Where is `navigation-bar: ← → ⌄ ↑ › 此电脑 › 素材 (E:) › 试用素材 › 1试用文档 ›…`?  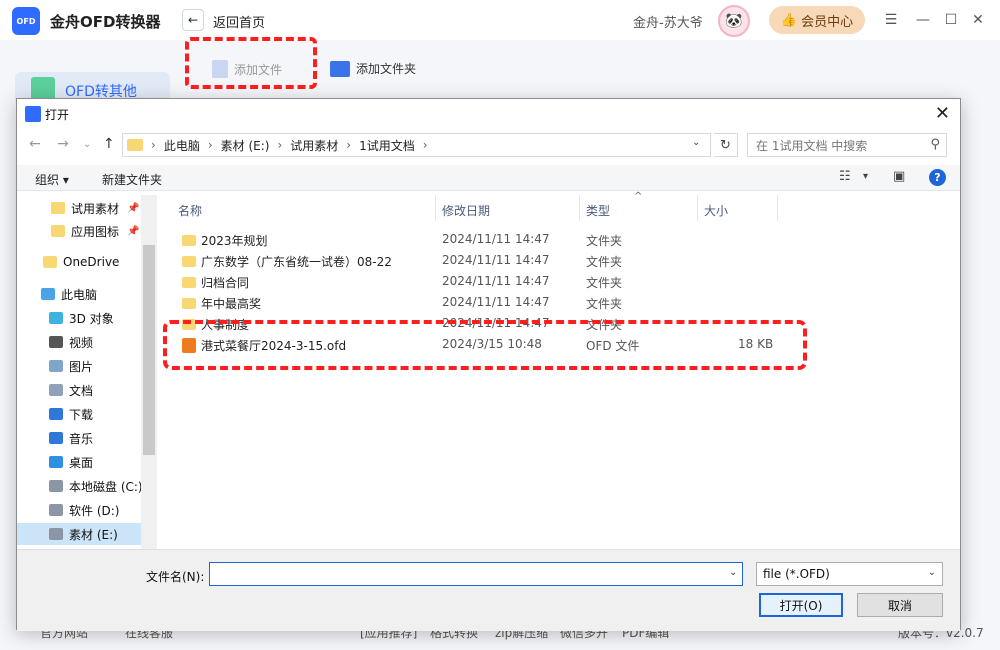 navigation-bar: ← → ⌄ ↑ › 此电脑 › 素材 (E:) › 试用素材 › 1试用文档 ›… is located at coordinates (488, 145).